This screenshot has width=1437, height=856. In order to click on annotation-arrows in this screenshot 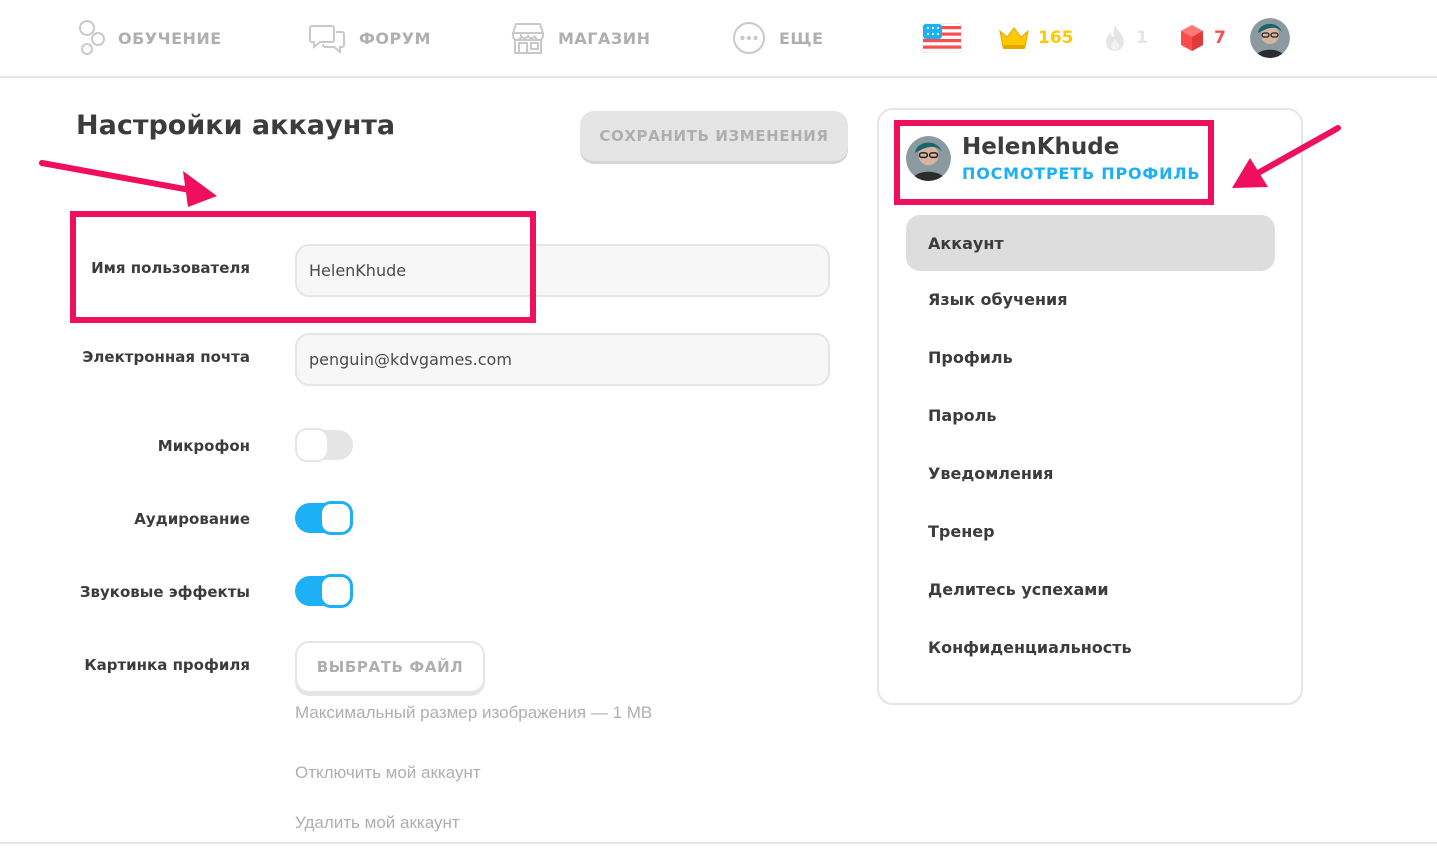, I will do `click(690, 166)`.